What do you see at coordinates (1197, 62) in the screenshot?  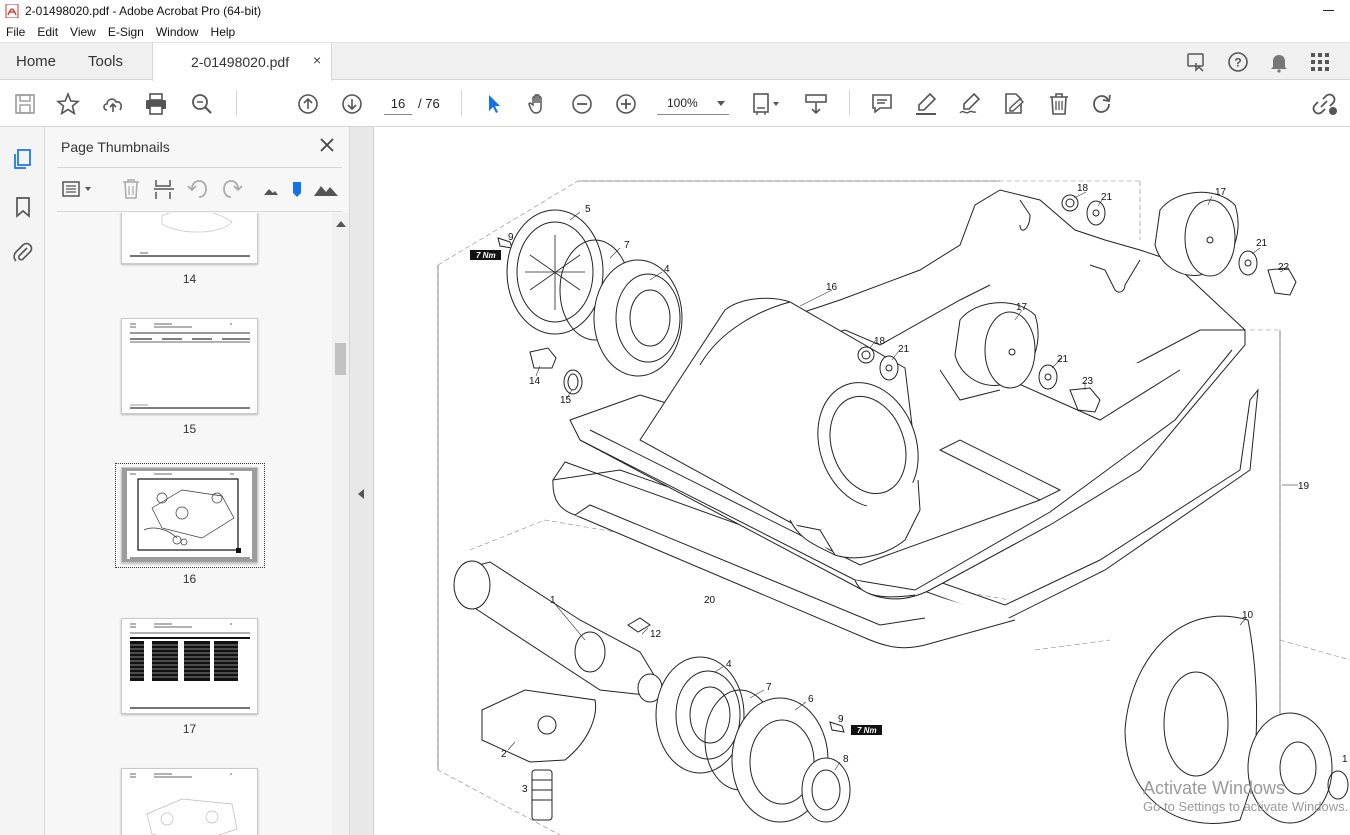 I see `share-screen-icon` at bounding box center [1197, 62].